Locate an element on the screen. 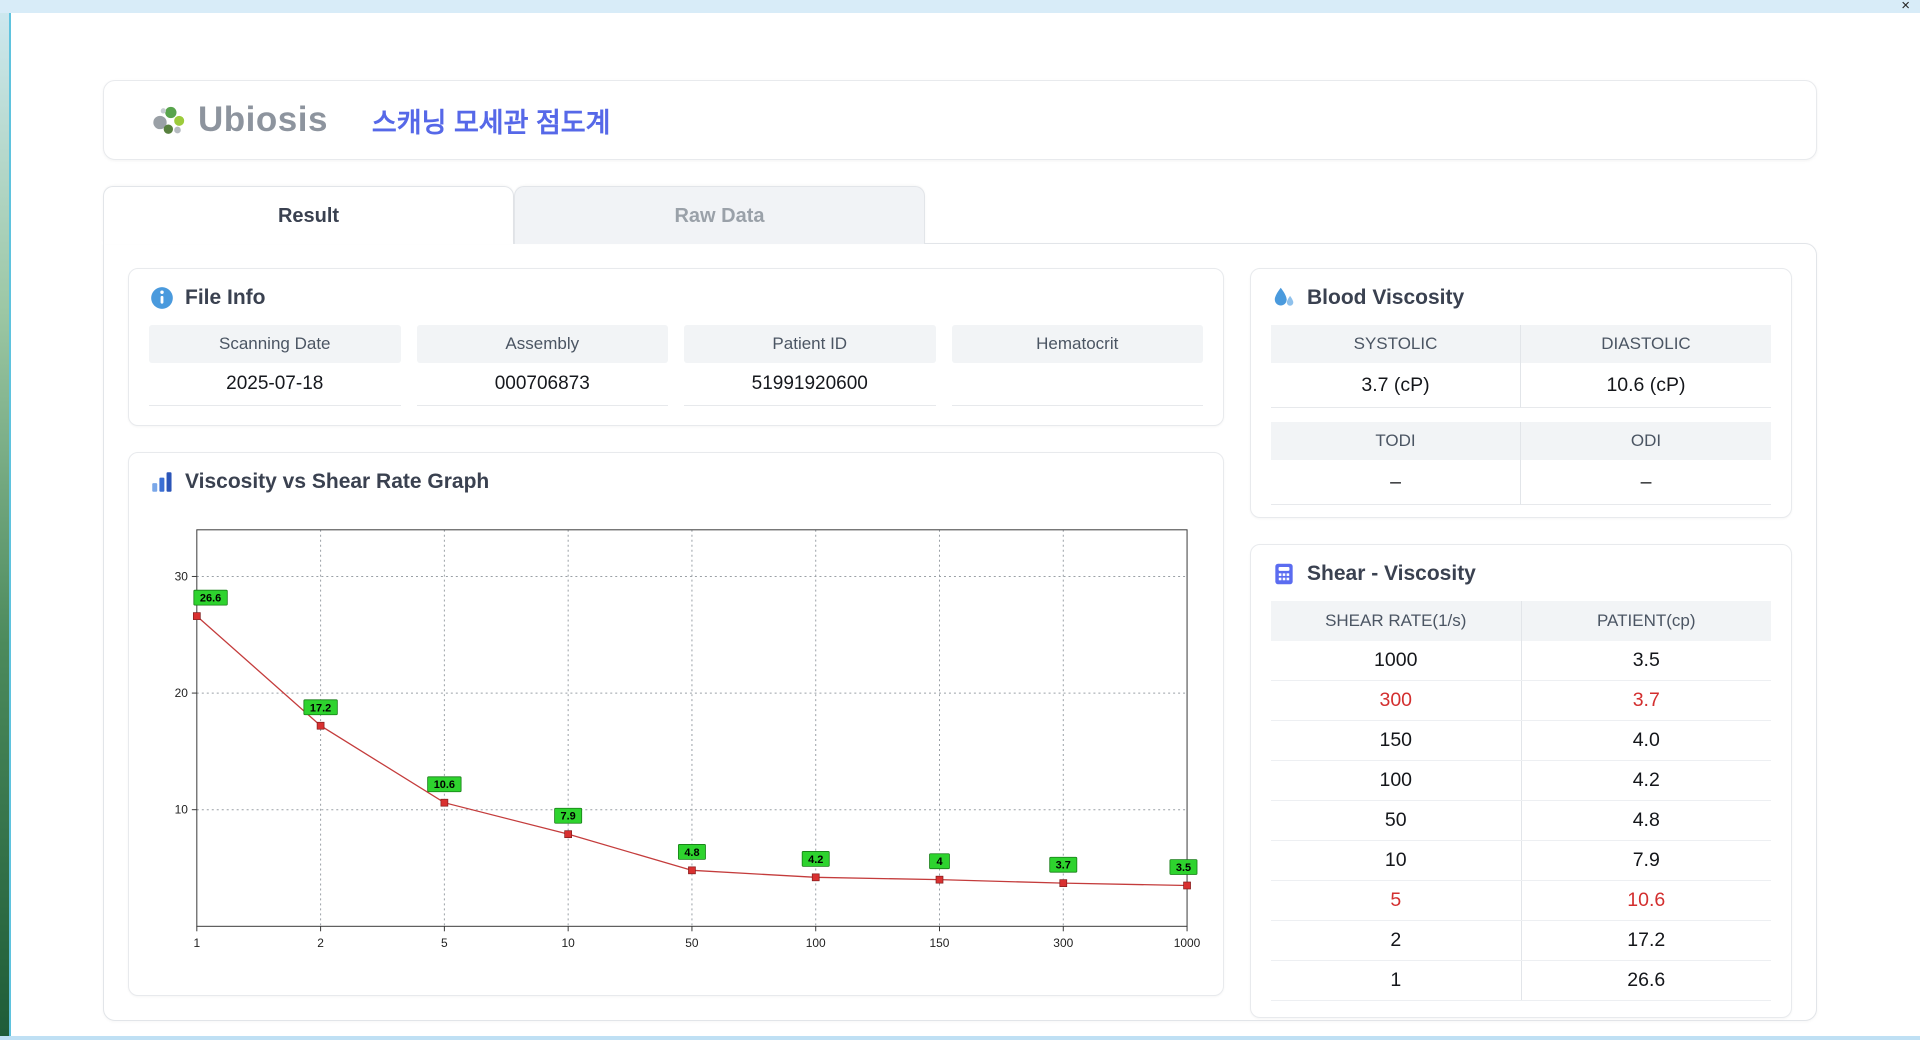 Image resolution: width=1920 pixels, height=1040 pixels. svg-text: 4.2 is located at coordinates (815, 860).